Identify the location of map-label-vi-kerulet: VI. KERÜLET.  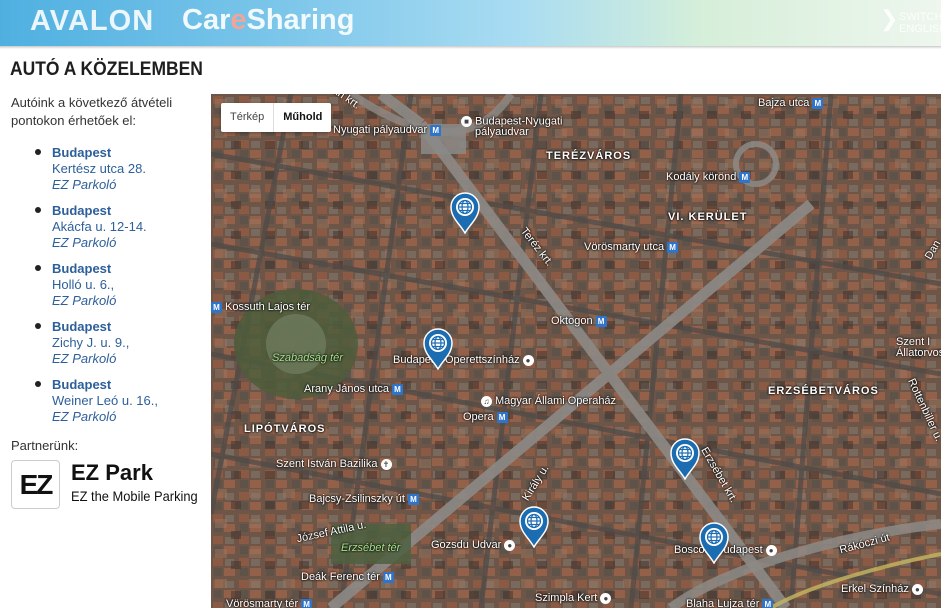
(708, 217).